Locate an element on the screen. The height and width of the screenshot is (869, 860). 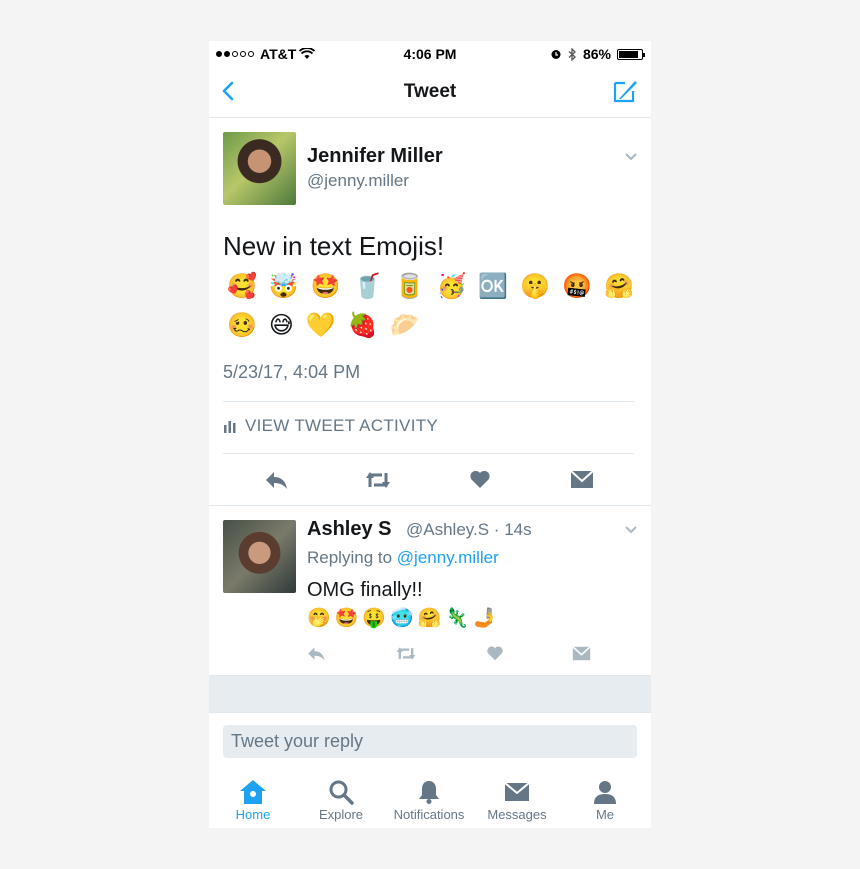
reply-emoji: 🤳 is located at coordinates (485, 618).